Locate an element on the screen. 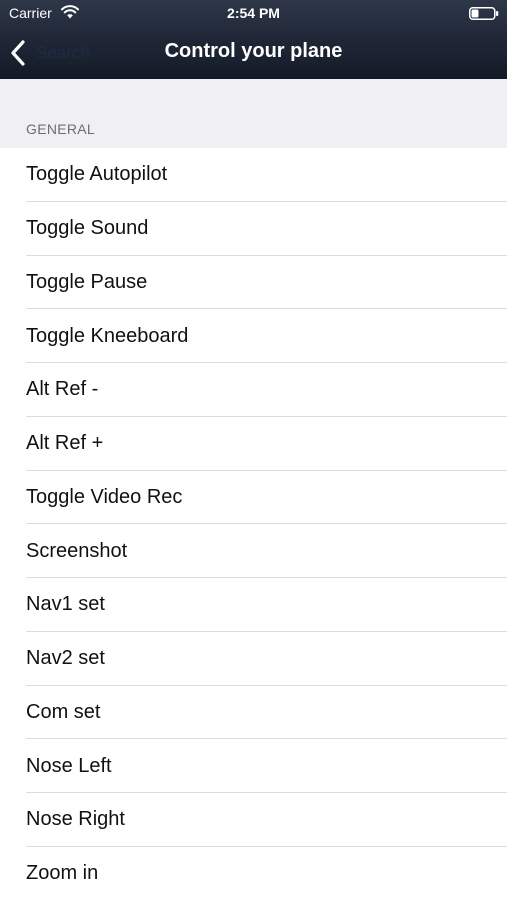  list-item: Toggle Autopilot is located at coordinates (253, 175).